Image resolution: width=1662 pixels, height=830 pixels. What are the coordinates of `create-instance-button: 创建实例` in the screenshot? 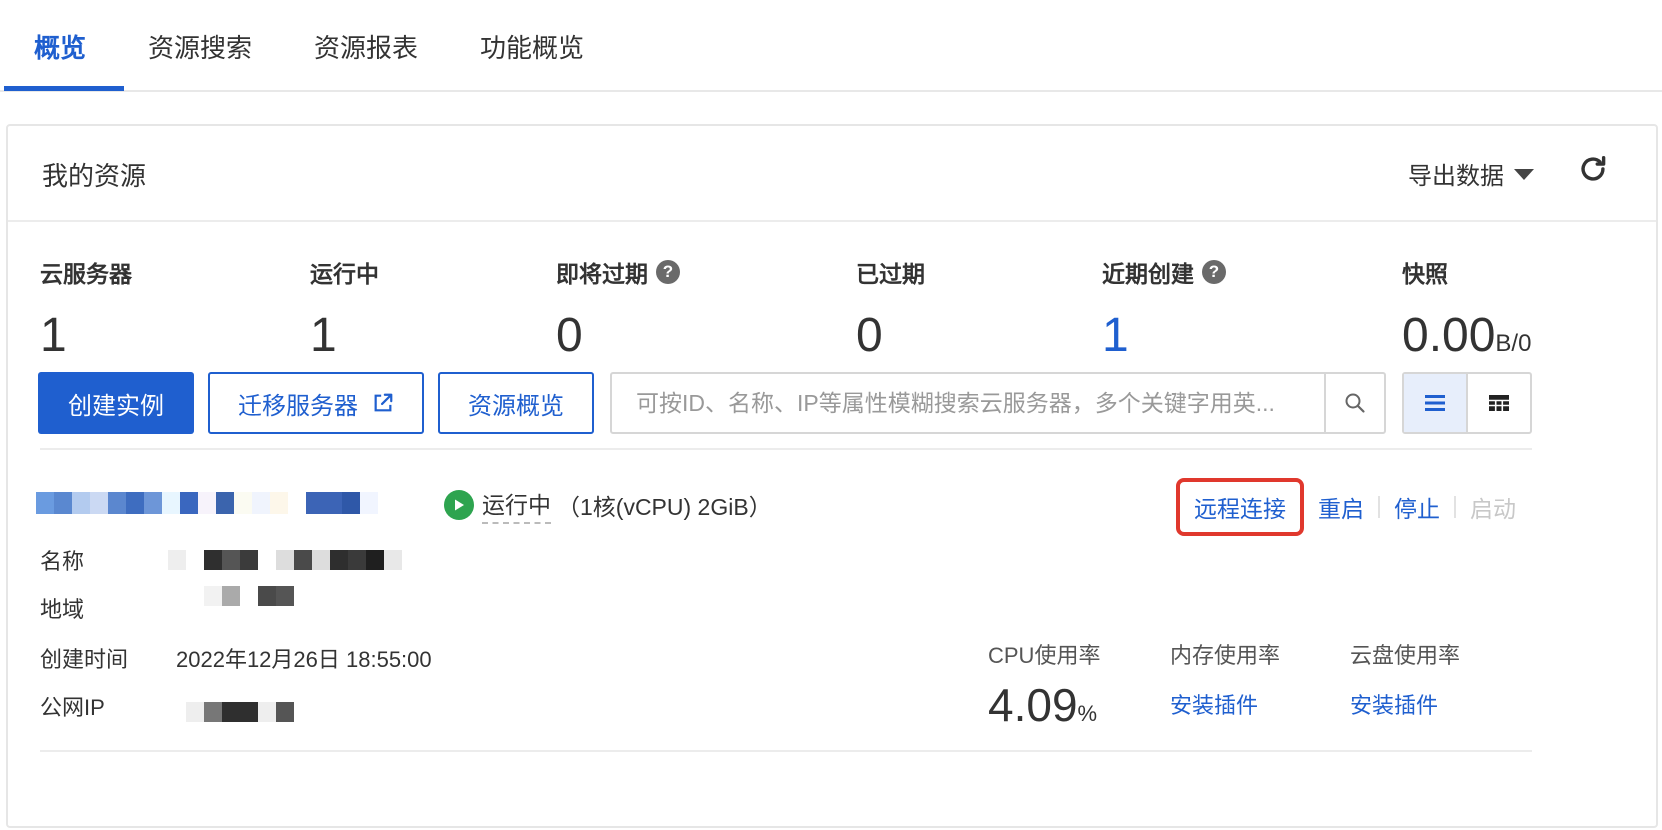 It's located at (116, 403).